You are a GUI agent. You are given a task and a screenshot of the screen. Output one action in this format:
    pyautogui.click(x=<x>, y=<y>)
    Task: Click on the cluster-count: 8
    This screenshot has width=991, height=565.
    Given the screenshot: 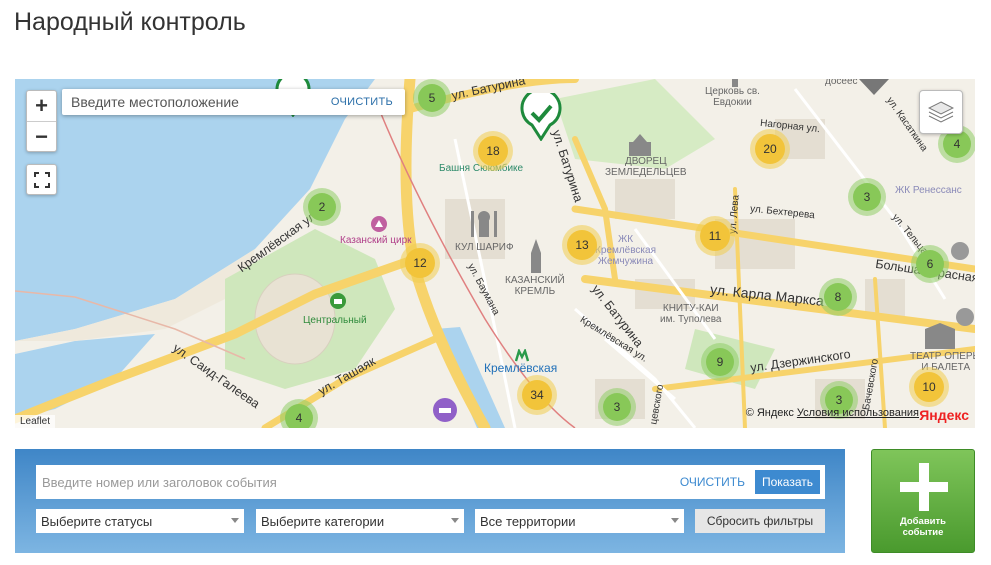 What is the action you would take?
    pyautogui.click(x=838, y=297)
    